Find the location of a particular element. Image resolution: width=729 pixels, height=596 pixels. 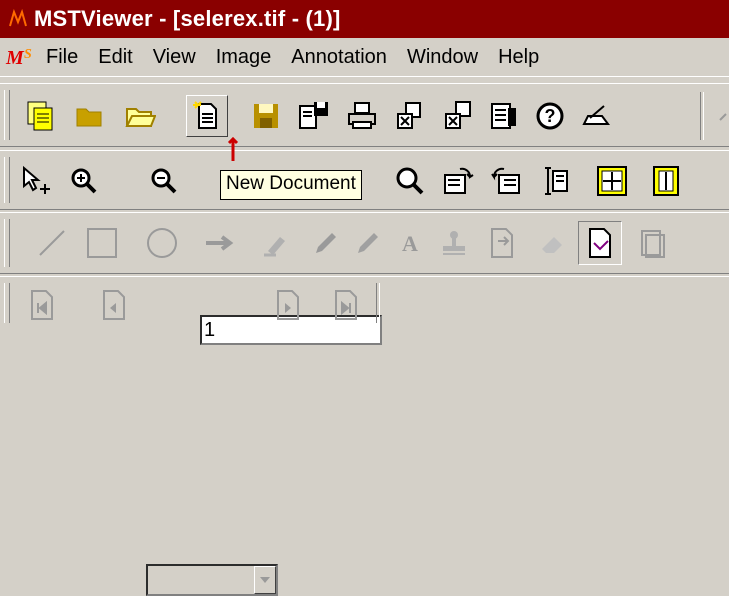

line-tool-icon is located at coordinates (52, 243).